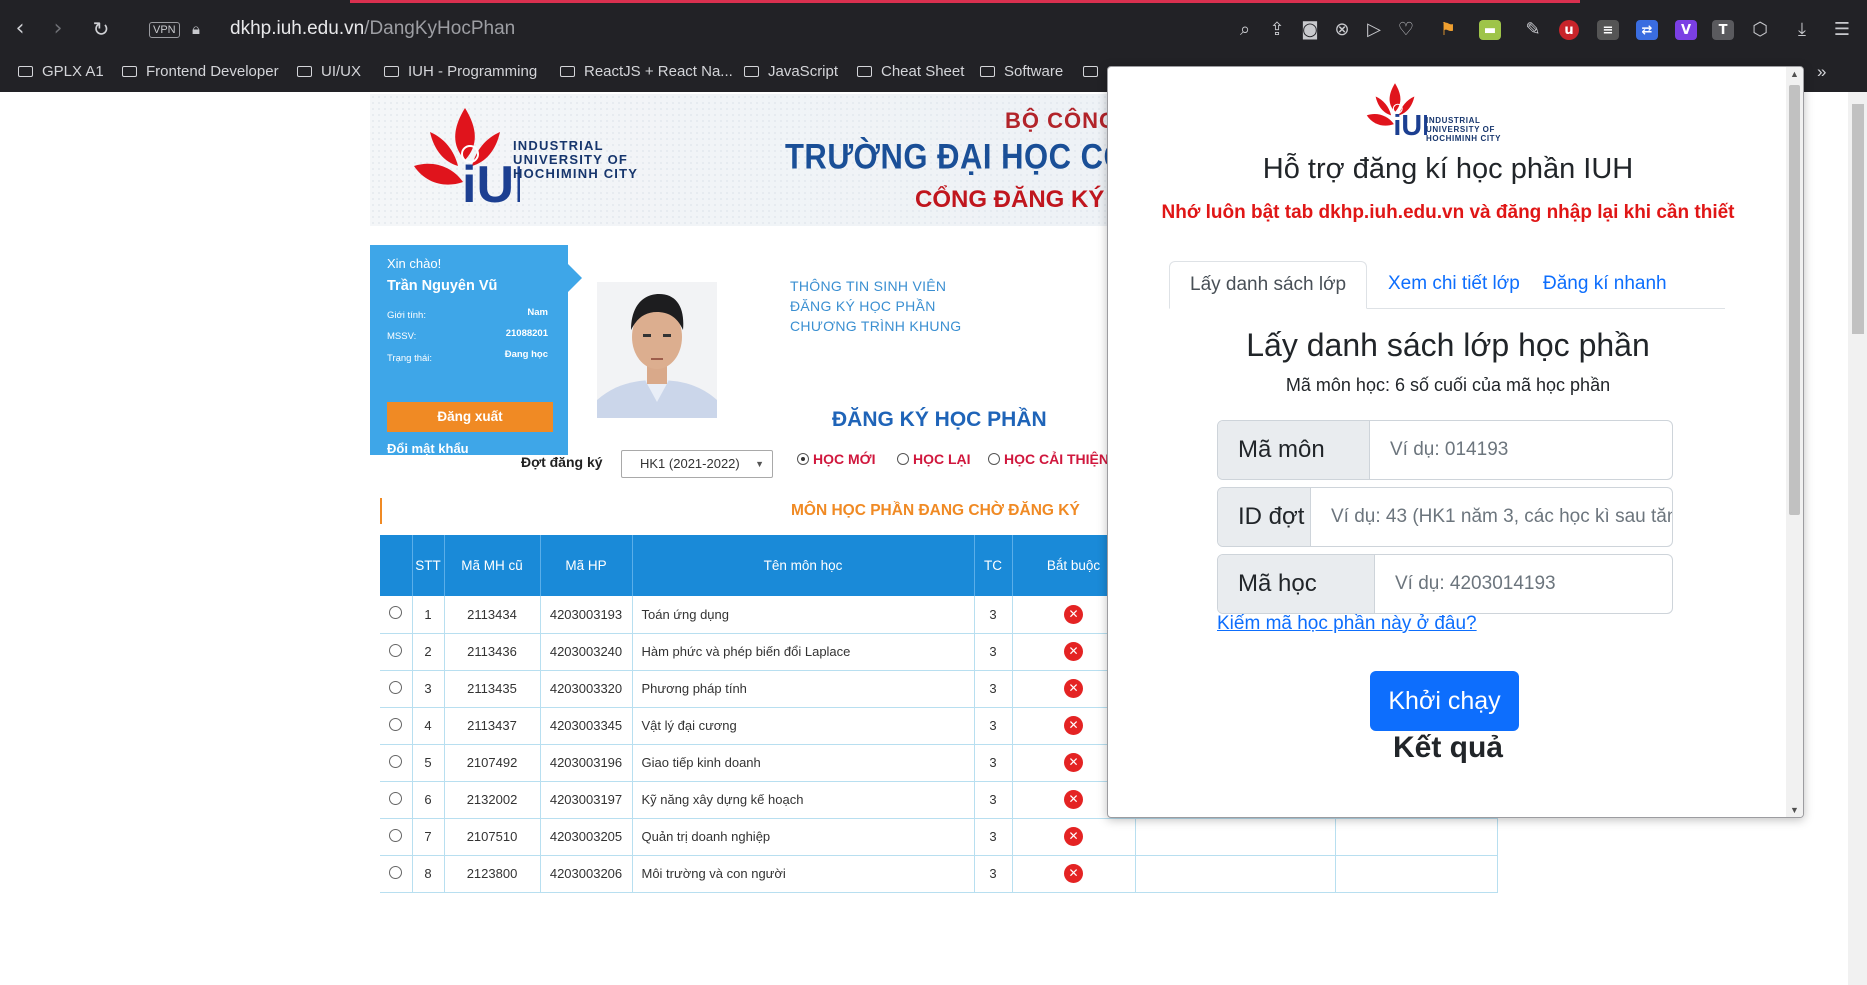  Describe the element at coordinates (1647, 30) in the screenshot. I see `link-icon: ⇄` at that location.